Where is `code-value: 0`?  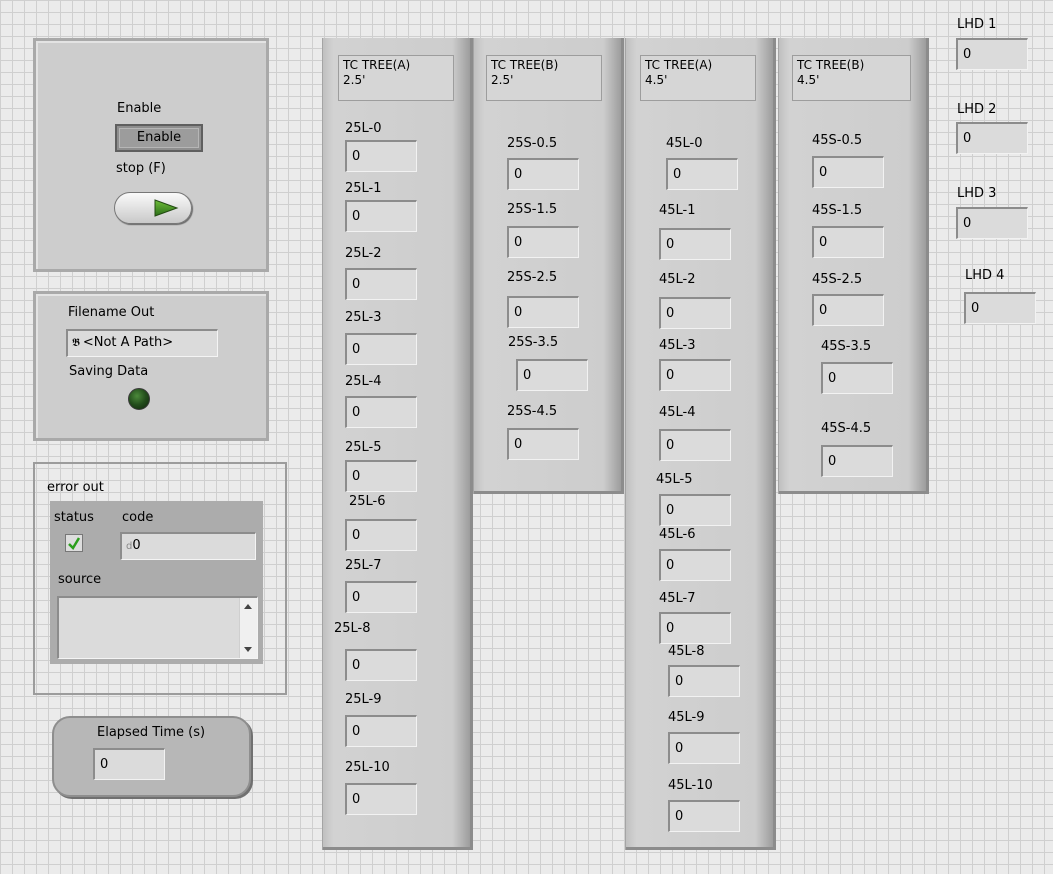 code-value: 0 is located at coordinates (136, 545).